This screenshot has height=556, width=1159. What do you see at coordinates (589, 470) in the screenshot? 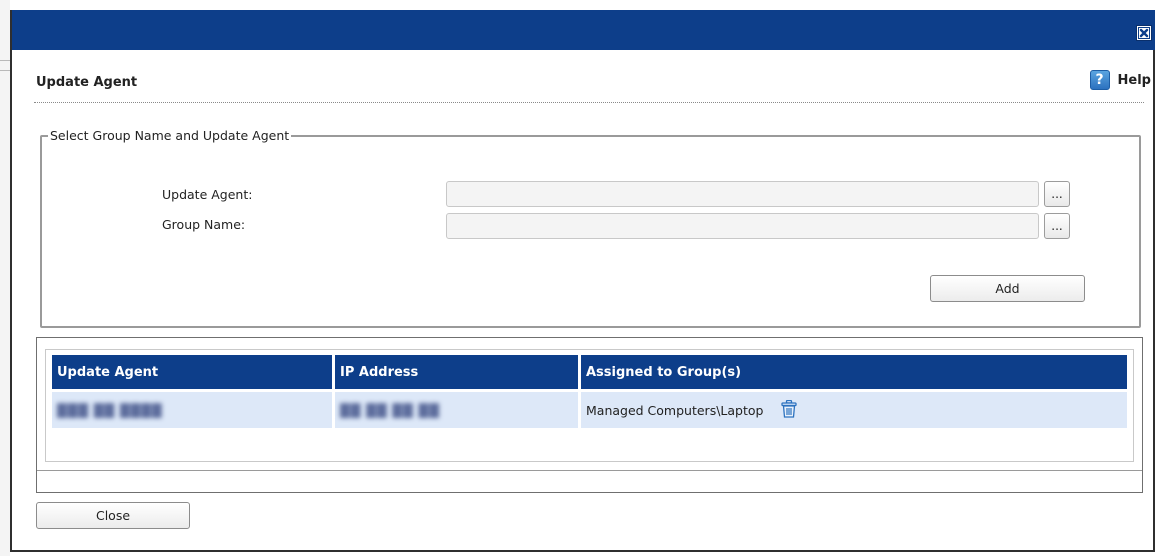
I see `table-bottom-divider` at bounding box center [589, 470].